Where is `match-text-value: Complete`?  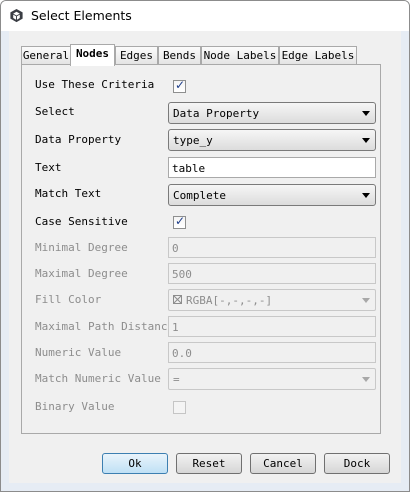 match-text-value: Complete is located at coordinates (199, 195).